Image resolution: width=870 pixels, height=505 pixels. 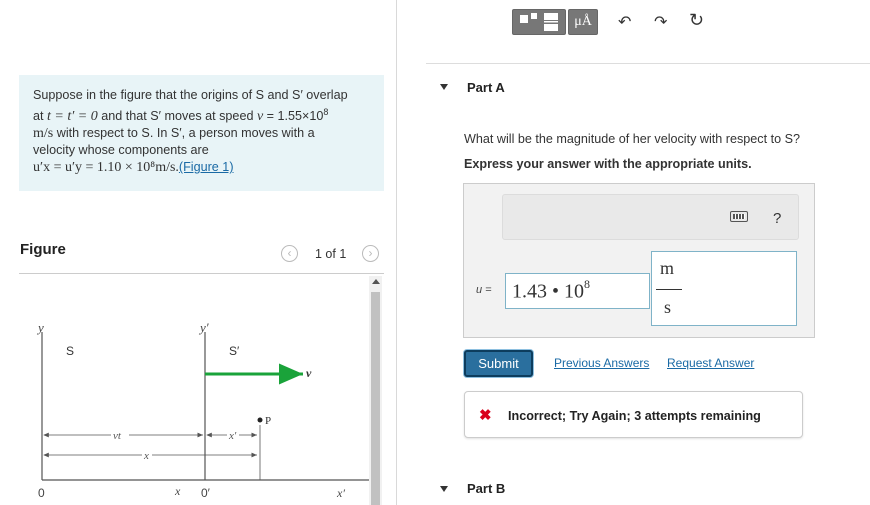 What do you see at coordinates (396, 252) in the screenshot?
I see `panel-divider` at bounding box center [396, 252].